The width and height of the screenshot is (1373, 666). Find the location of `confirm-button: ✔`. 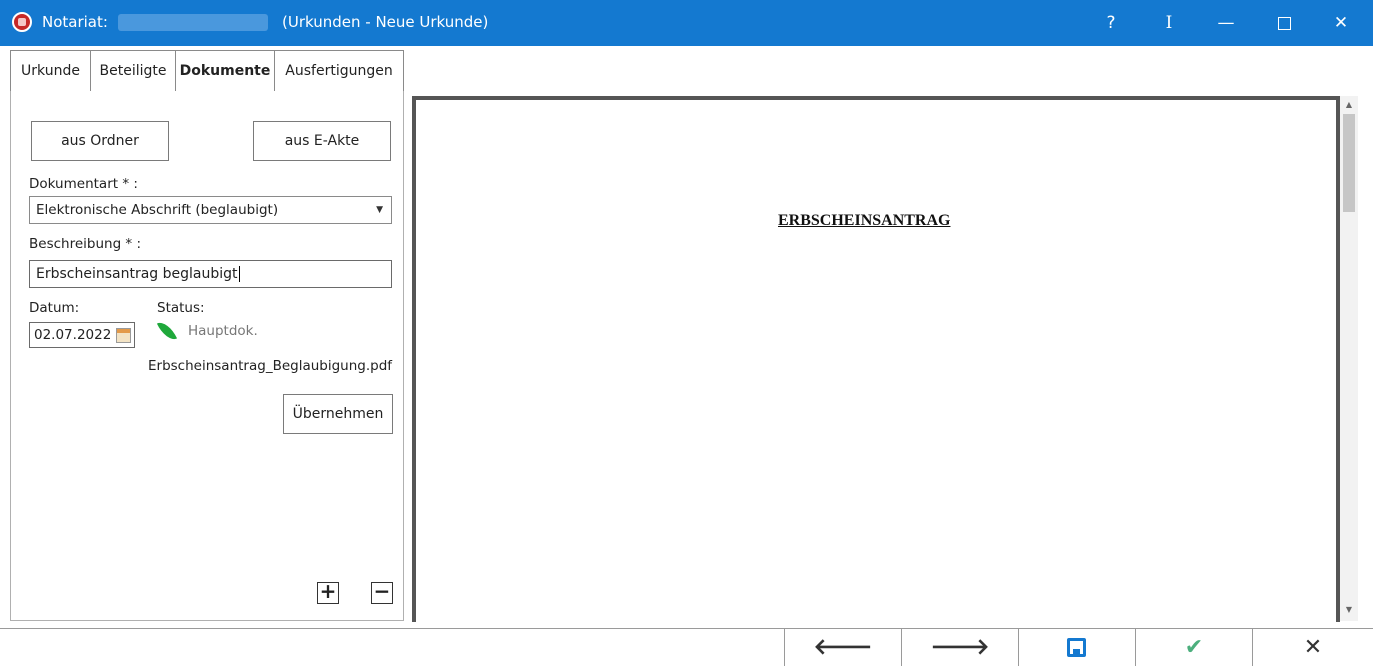

confirm-button: ✔ is located at coordinates (1193, 647).